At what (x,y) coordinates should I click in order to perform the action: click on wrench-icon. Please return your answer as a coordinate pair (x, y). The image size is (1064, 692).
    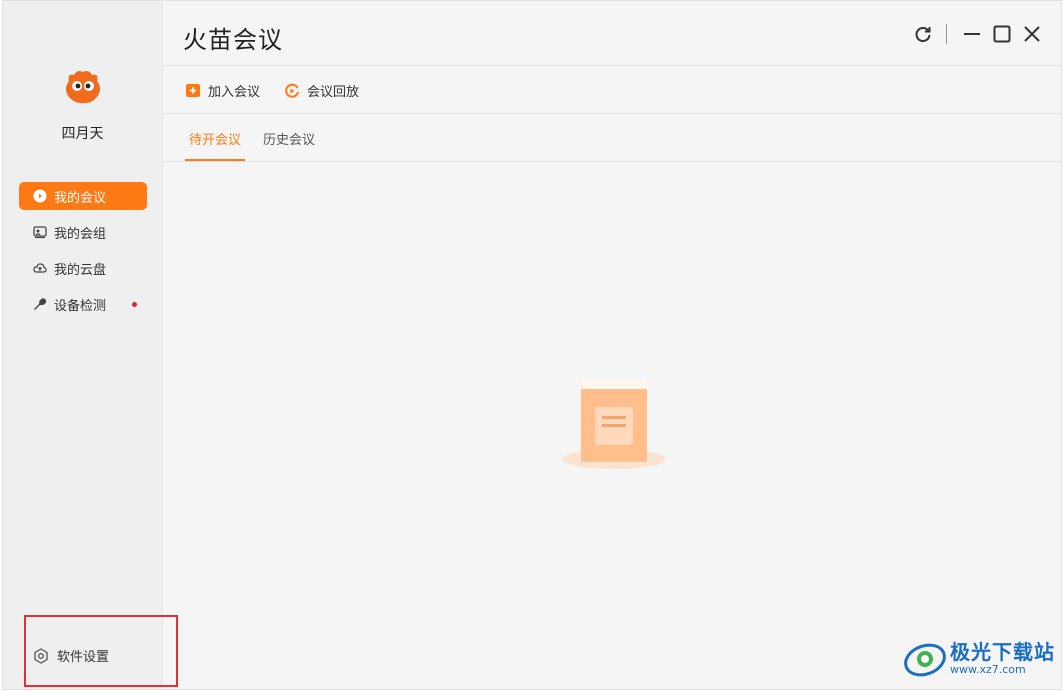
    Looking at the image, I should click on (40, 304).